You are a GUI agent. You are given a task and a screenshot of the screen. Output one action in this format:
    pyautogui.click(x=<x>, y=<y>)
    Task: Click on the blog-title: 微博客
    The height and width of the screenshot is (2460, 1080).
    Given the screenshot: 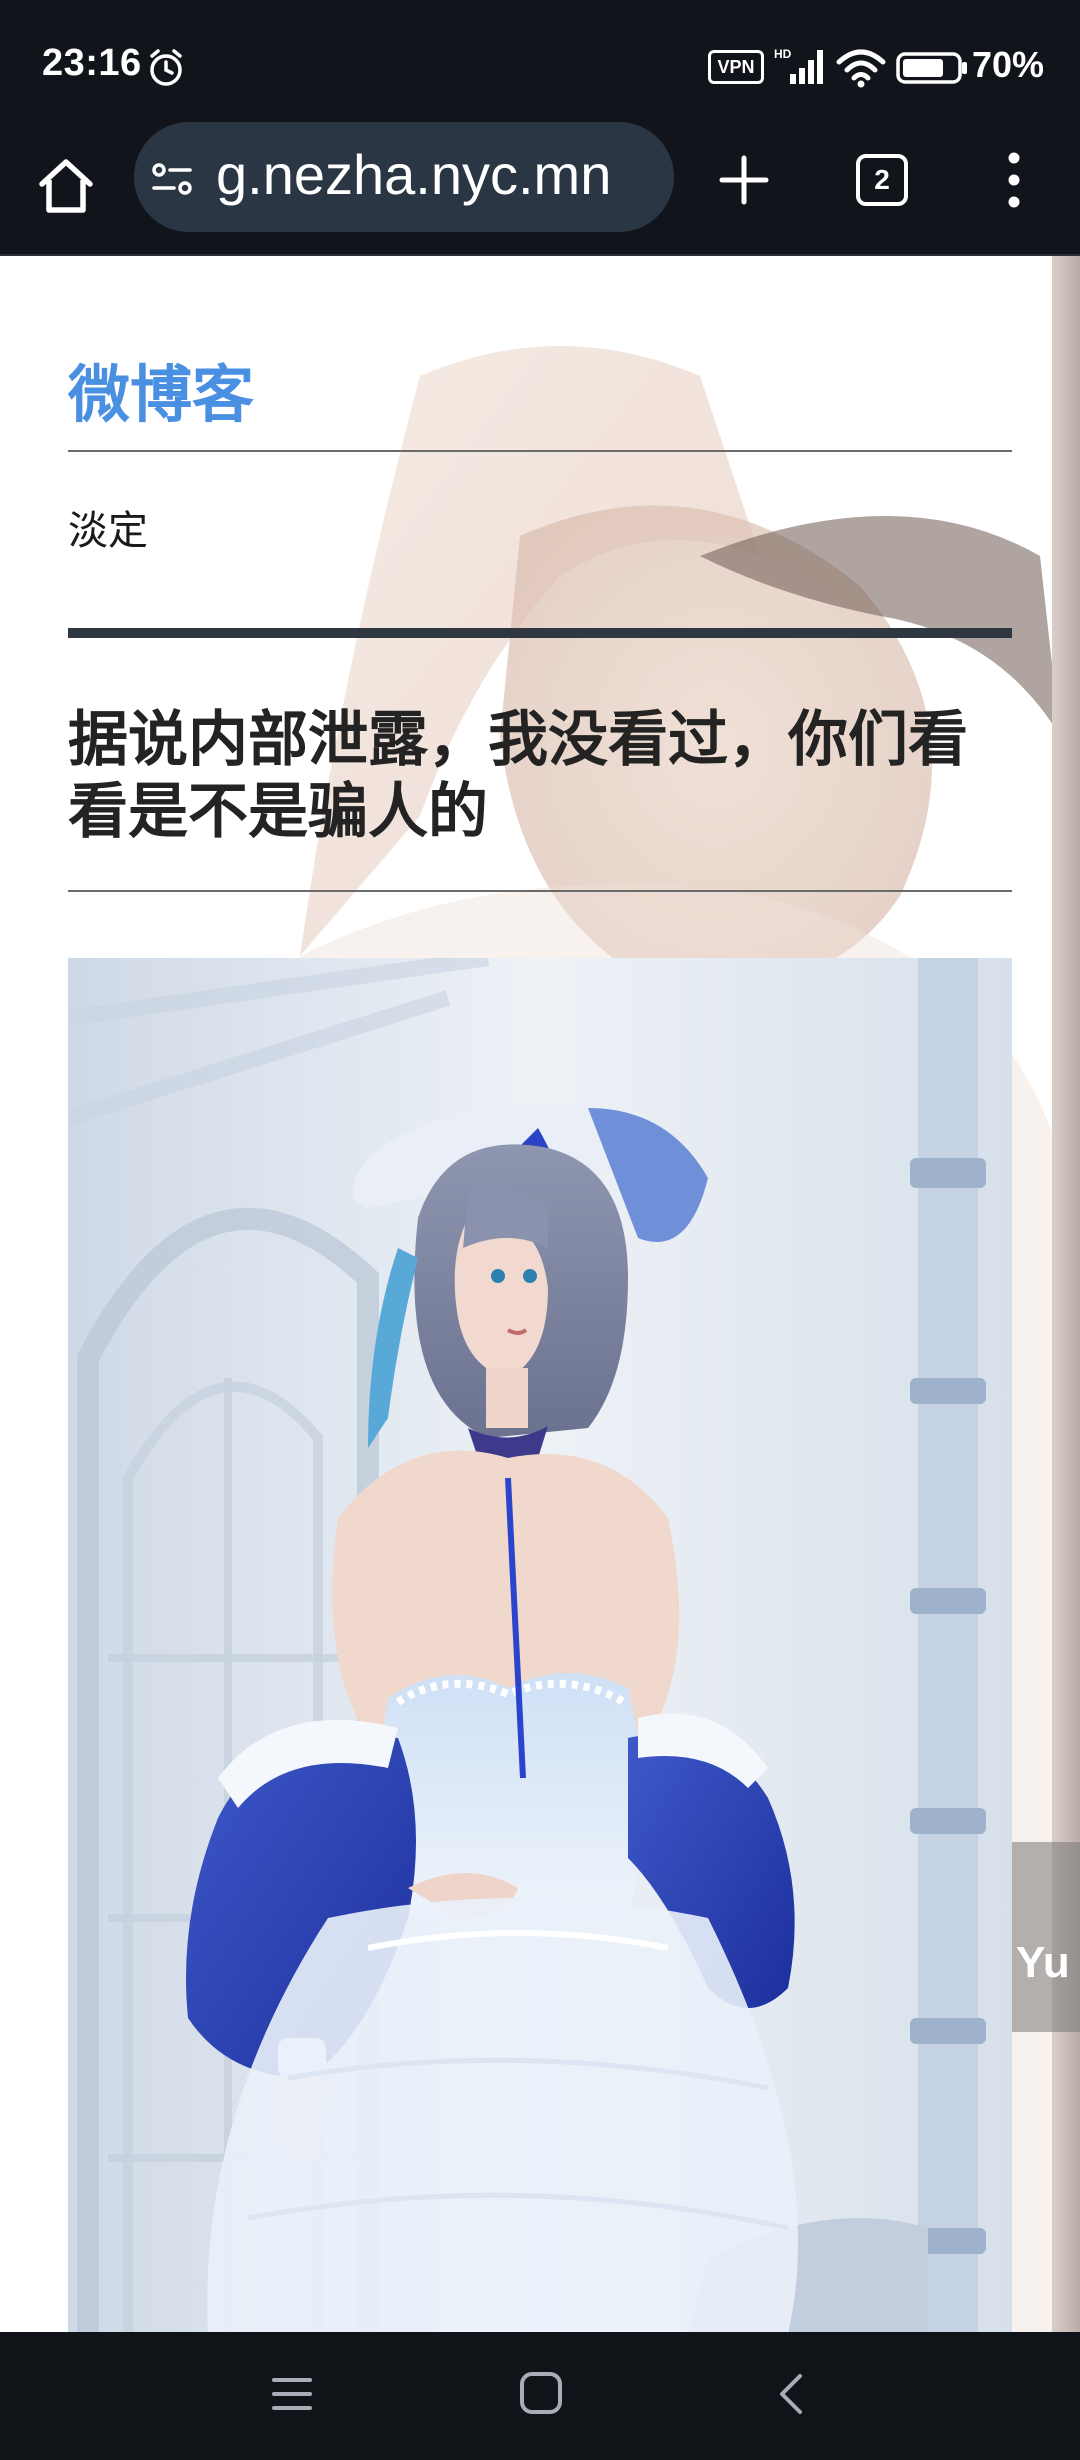 What is the action you would take?
    pyautogui.click(x=161, y=389)
    